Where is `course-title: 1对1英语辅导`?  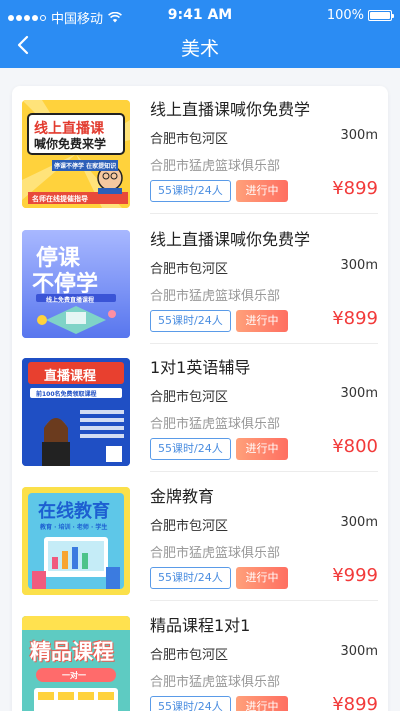 course-title: 1对1英语辅导 is located at coordinates (200, 367).